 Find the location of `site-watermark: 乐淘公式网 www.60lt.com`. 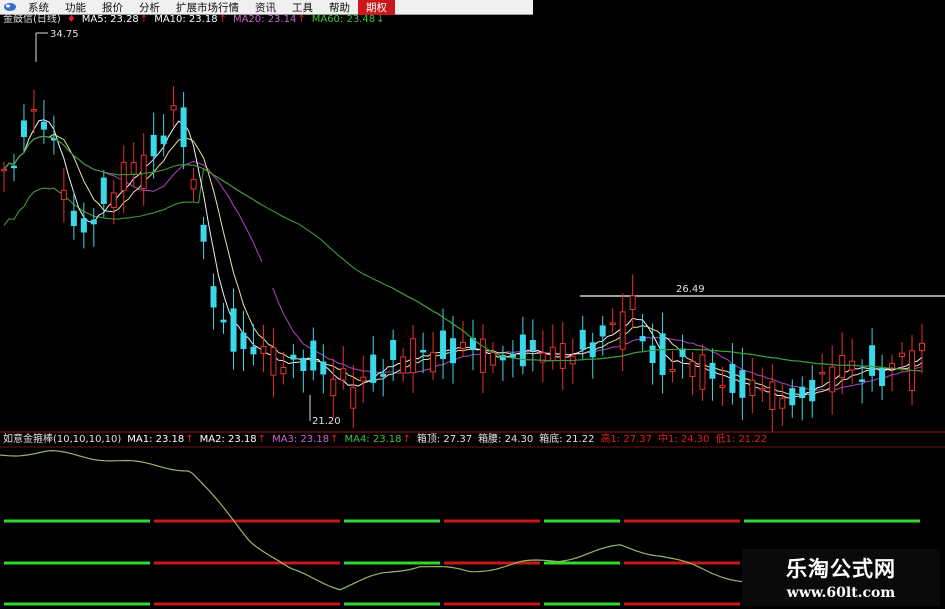

site-watermark: 乐淘公式网 www.60lt.com is located at coordinates (841, 577).